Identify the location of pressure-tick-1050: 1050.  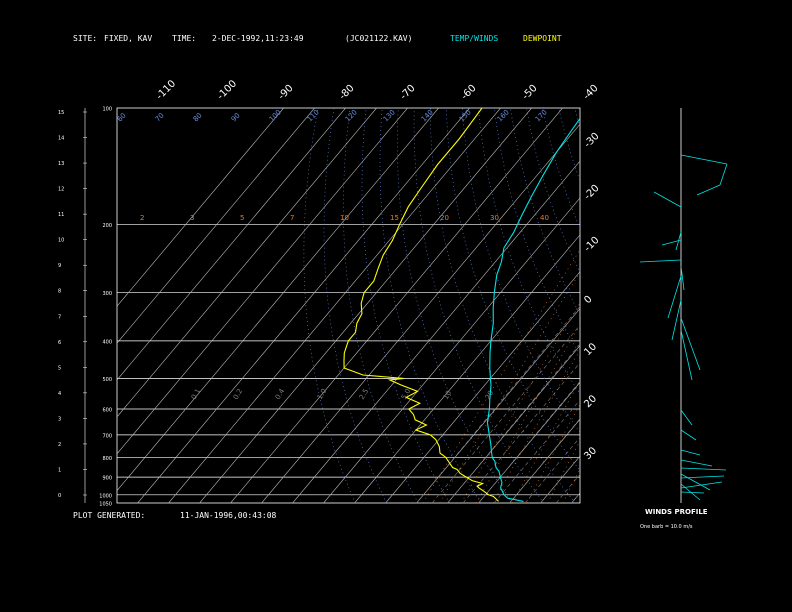
(105, 505).